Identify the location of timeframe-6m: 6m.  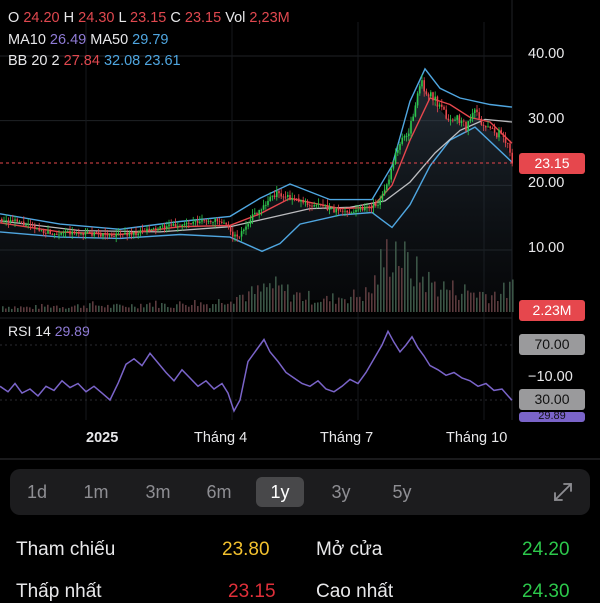
(219, 492).